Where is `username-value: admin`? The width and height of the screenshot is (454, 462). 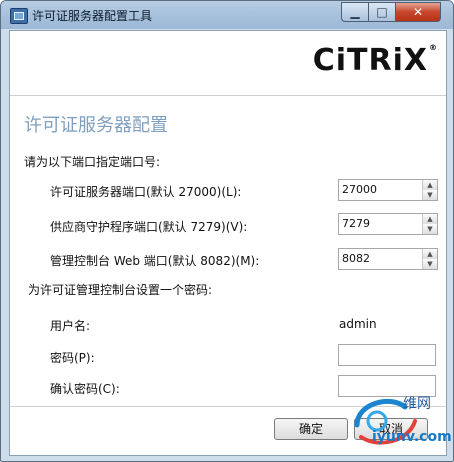
username-value: admin is located at coordinates (358, 324).